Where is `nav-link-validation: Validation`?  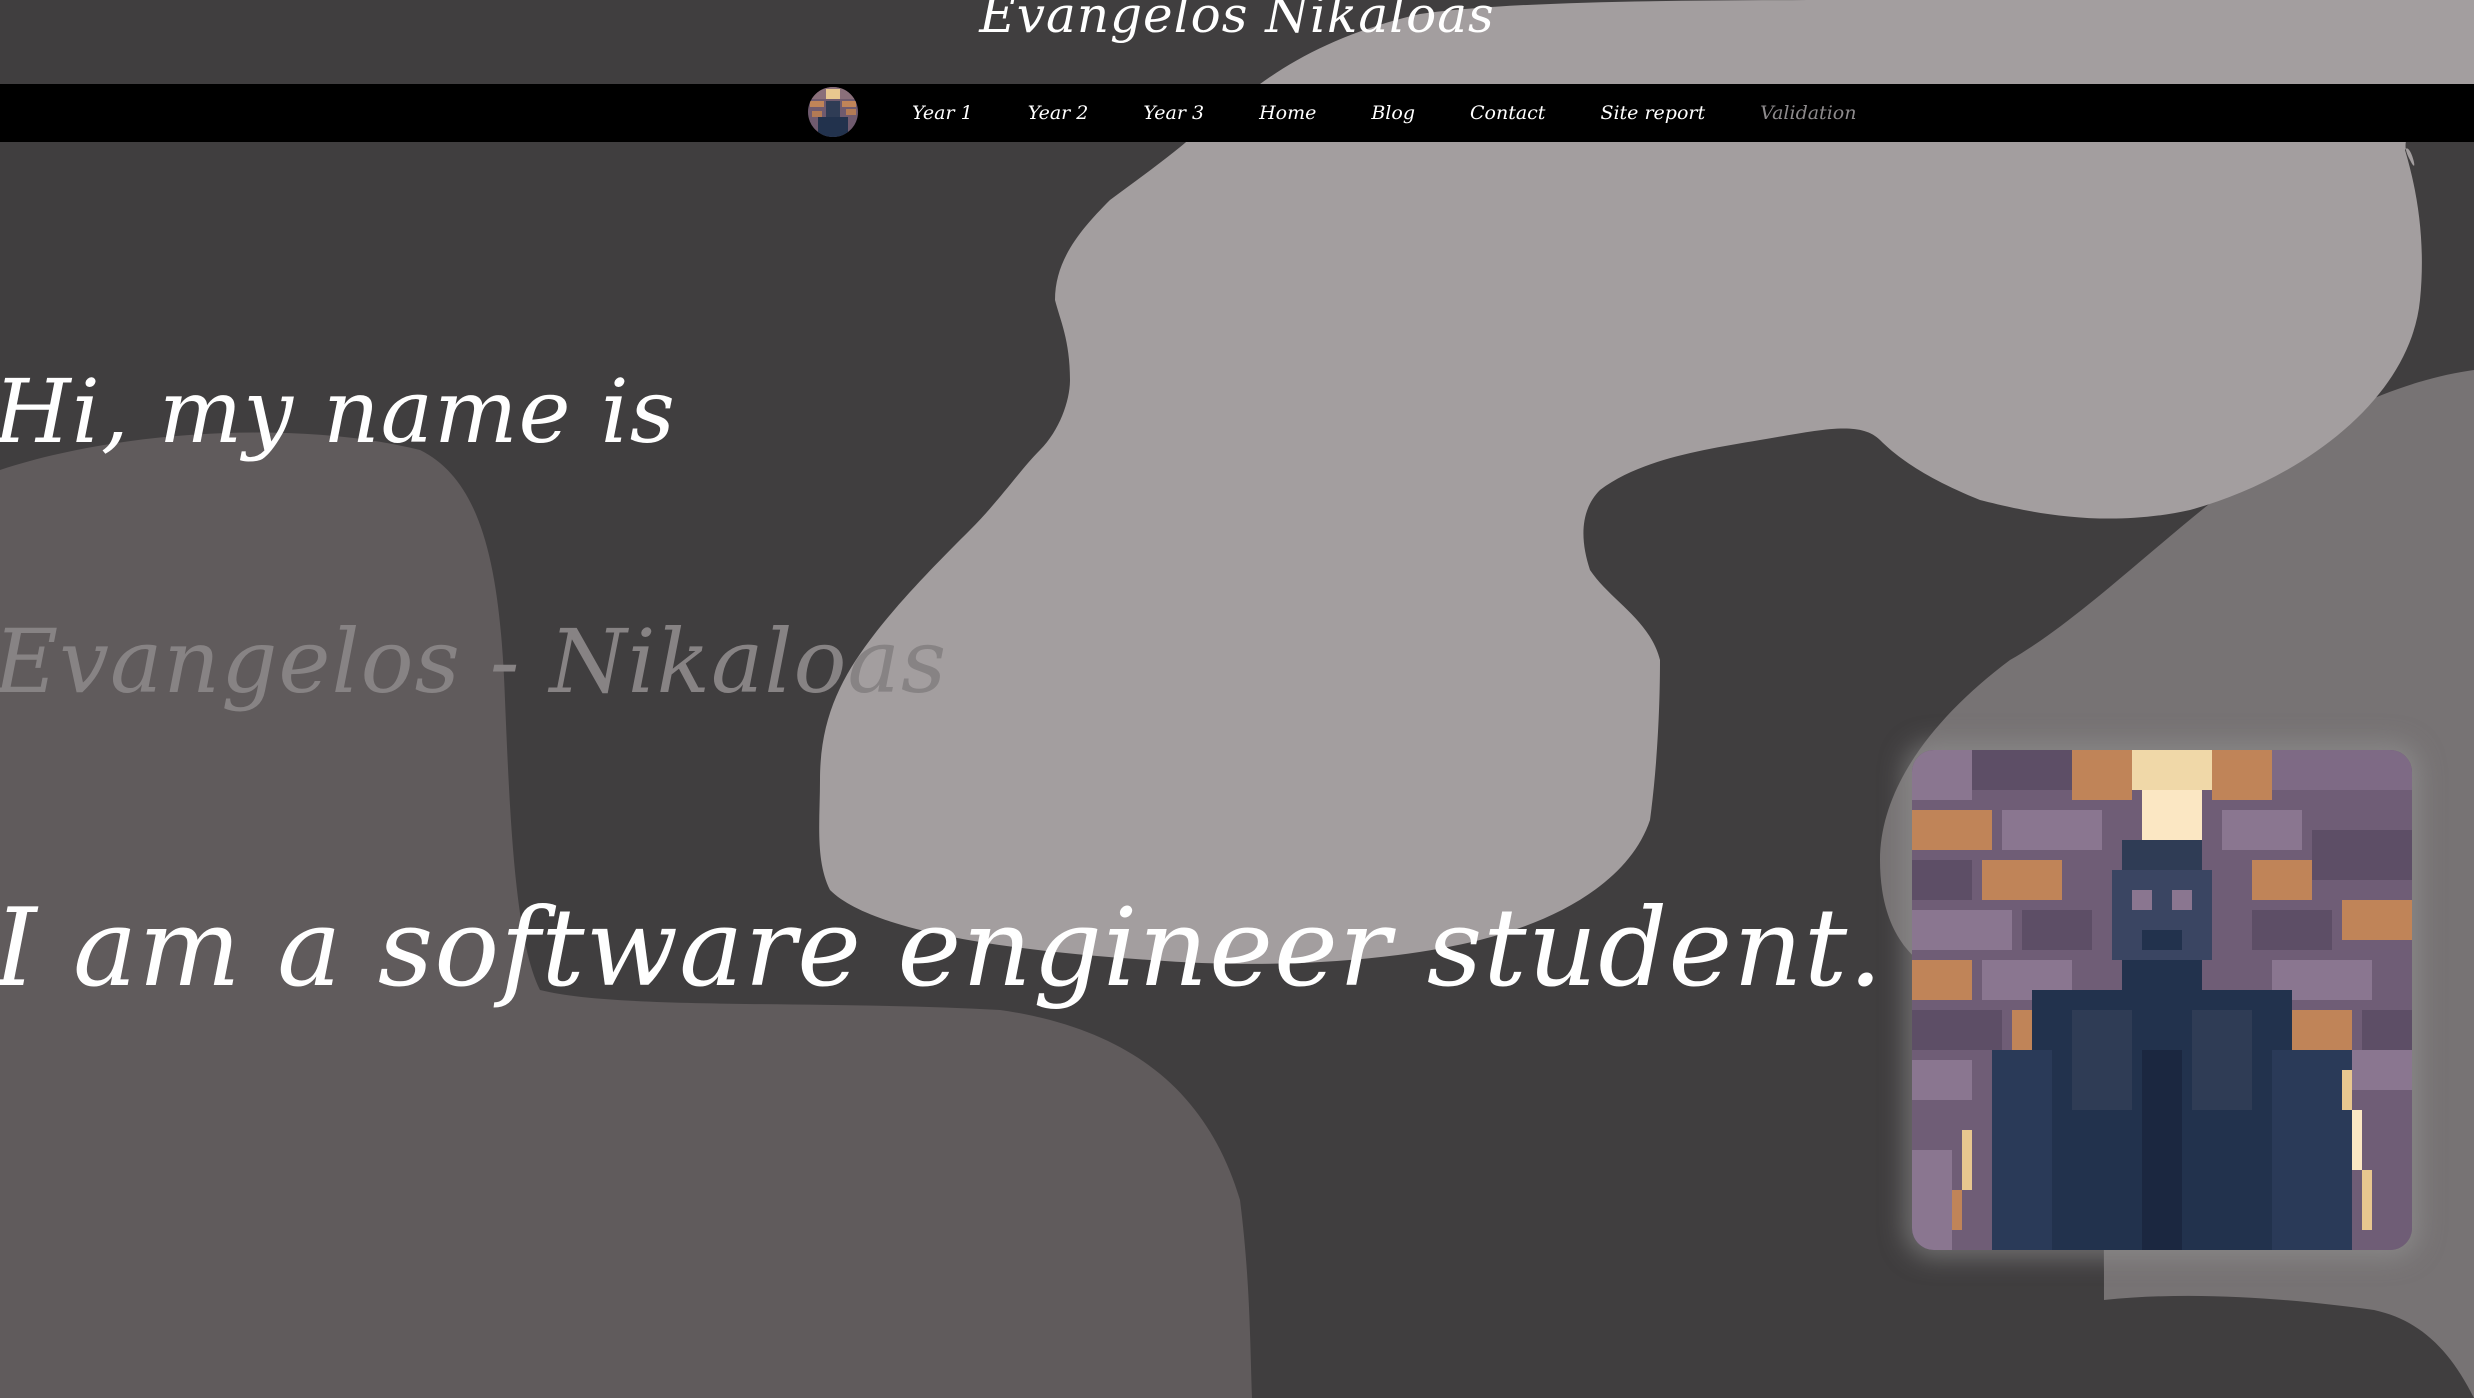
nav-link-validation: Validation is located at coordinates (1808, 113).